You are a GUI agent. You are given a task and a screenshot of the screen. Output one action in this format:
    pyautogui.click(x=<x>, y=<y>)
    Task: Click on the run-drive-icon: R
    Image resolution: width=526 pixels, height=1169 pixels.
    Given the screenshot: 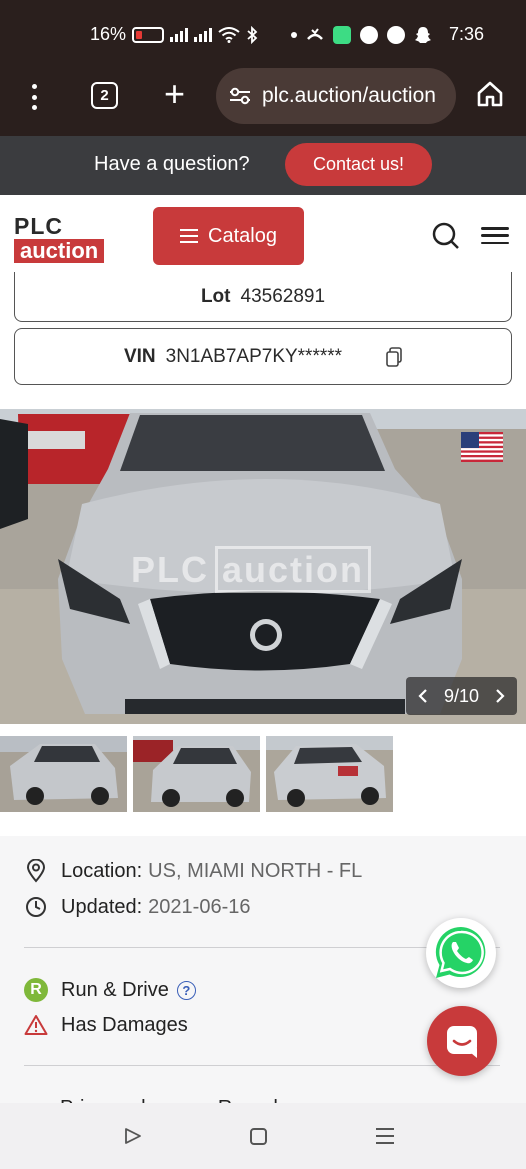 What is the action you would take?
    pyautogui.click(x=36, y=990)
    